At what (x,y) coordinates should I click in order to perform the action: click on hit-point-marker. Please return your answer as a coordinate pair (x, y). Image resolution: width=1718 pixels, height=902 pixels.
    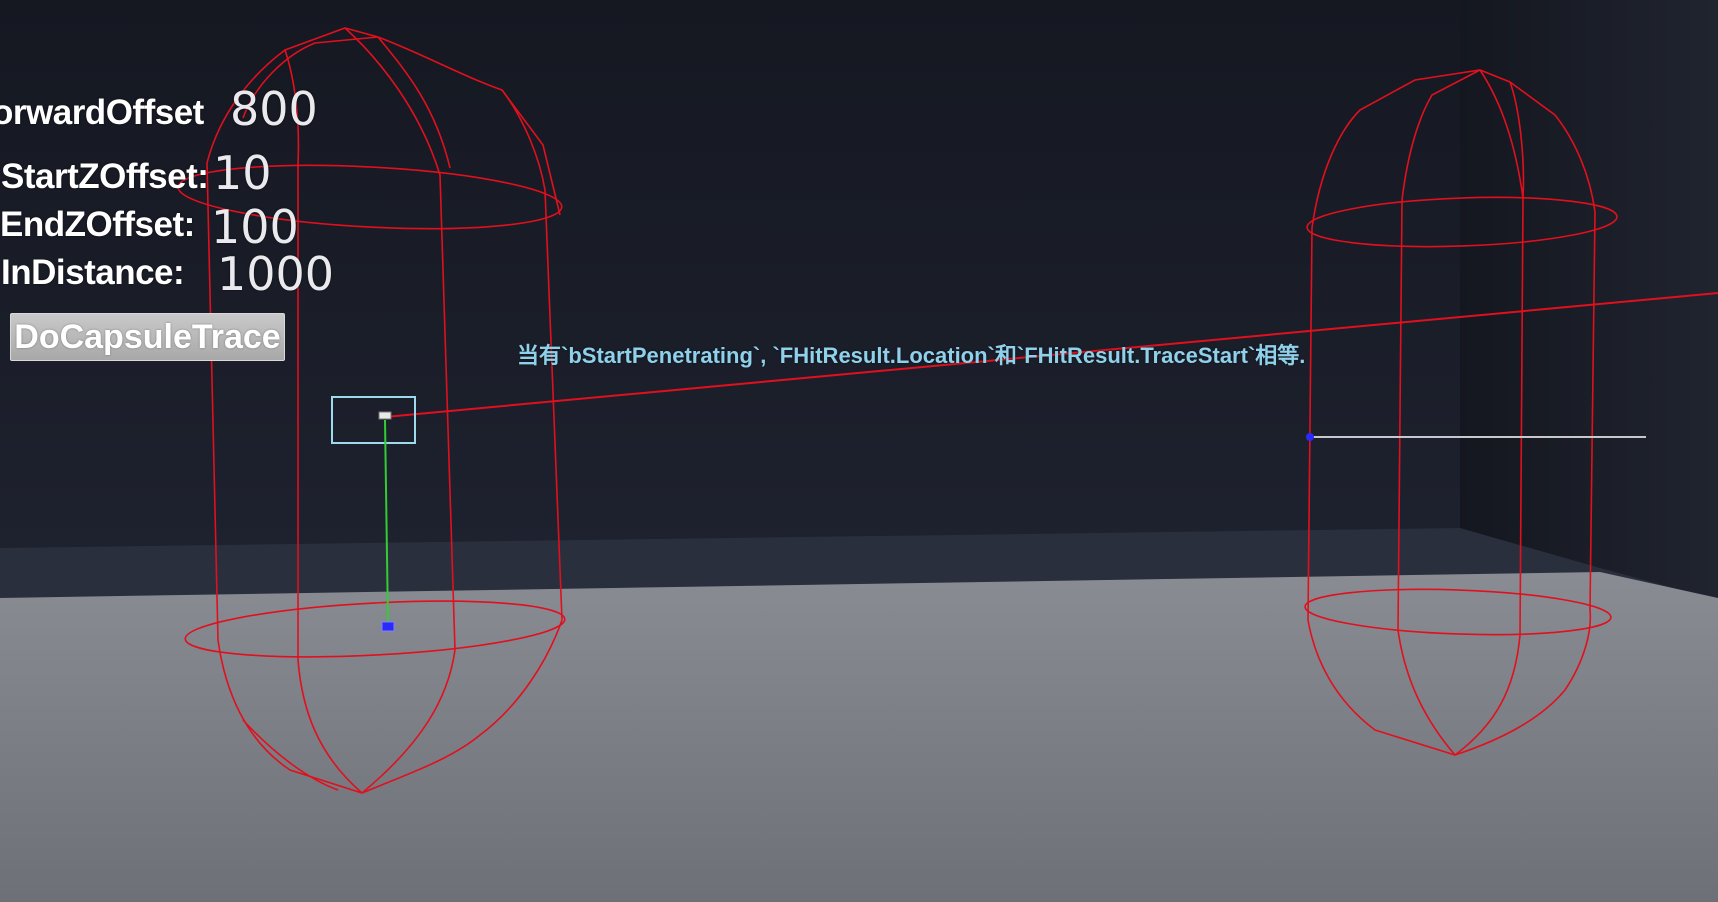
    Looking at the image, I should click on (1310, 437).